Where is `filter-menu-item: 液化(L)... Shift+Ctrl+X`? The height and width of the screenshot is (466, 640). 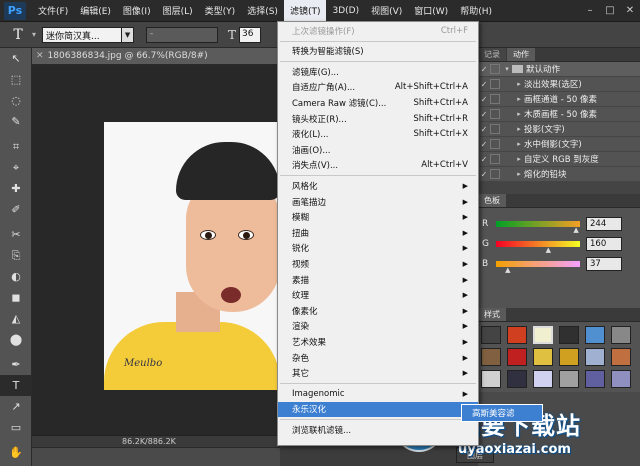
filter-menu-item: 液化(L)... Shift+Ctrl+X is located at coordinates (378, 134).